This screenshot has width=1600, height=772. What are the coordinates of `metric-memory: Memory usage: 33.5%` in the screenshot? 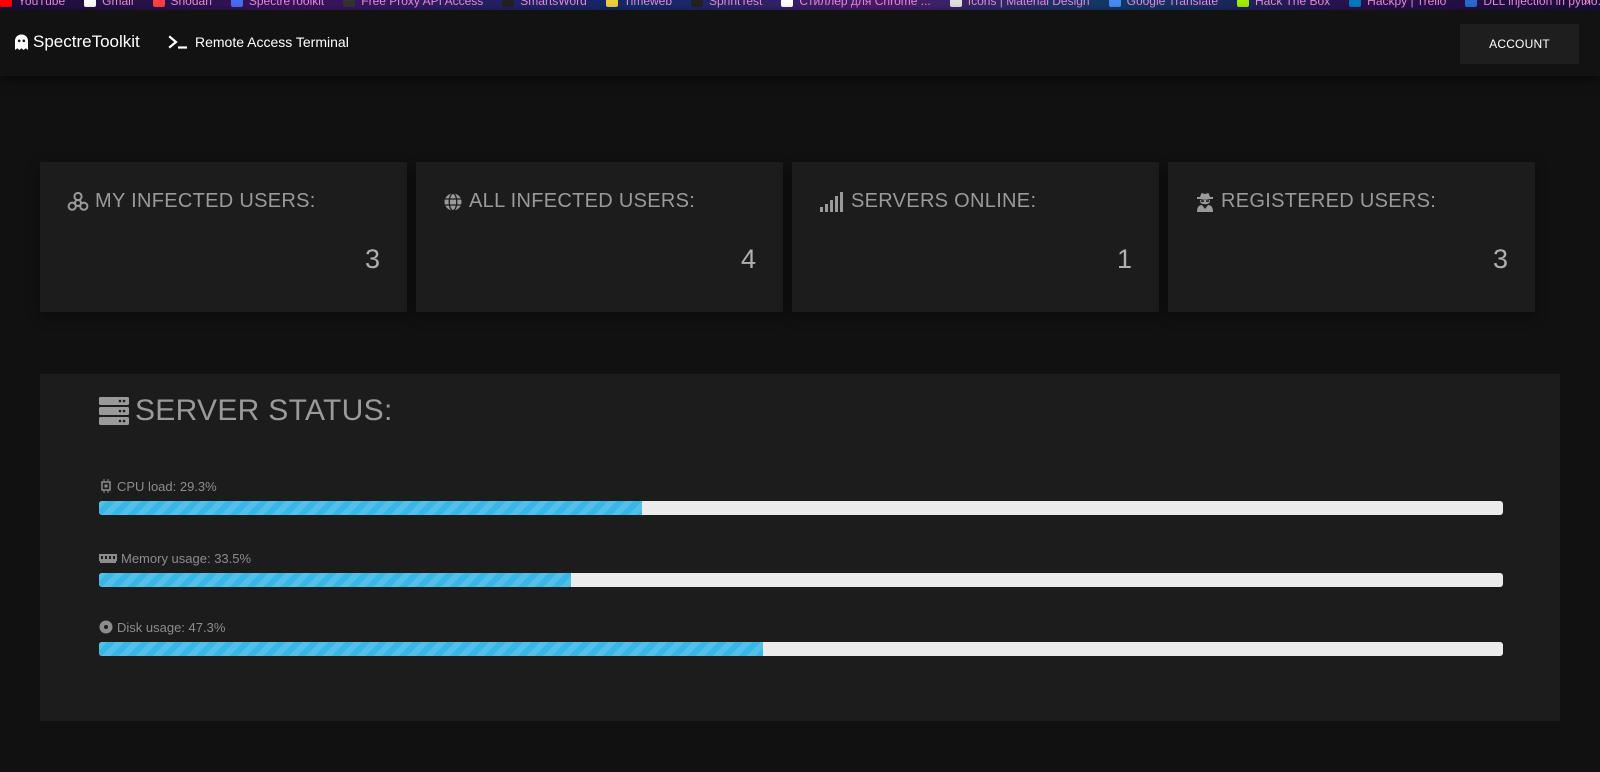 It's located at (801, 568).